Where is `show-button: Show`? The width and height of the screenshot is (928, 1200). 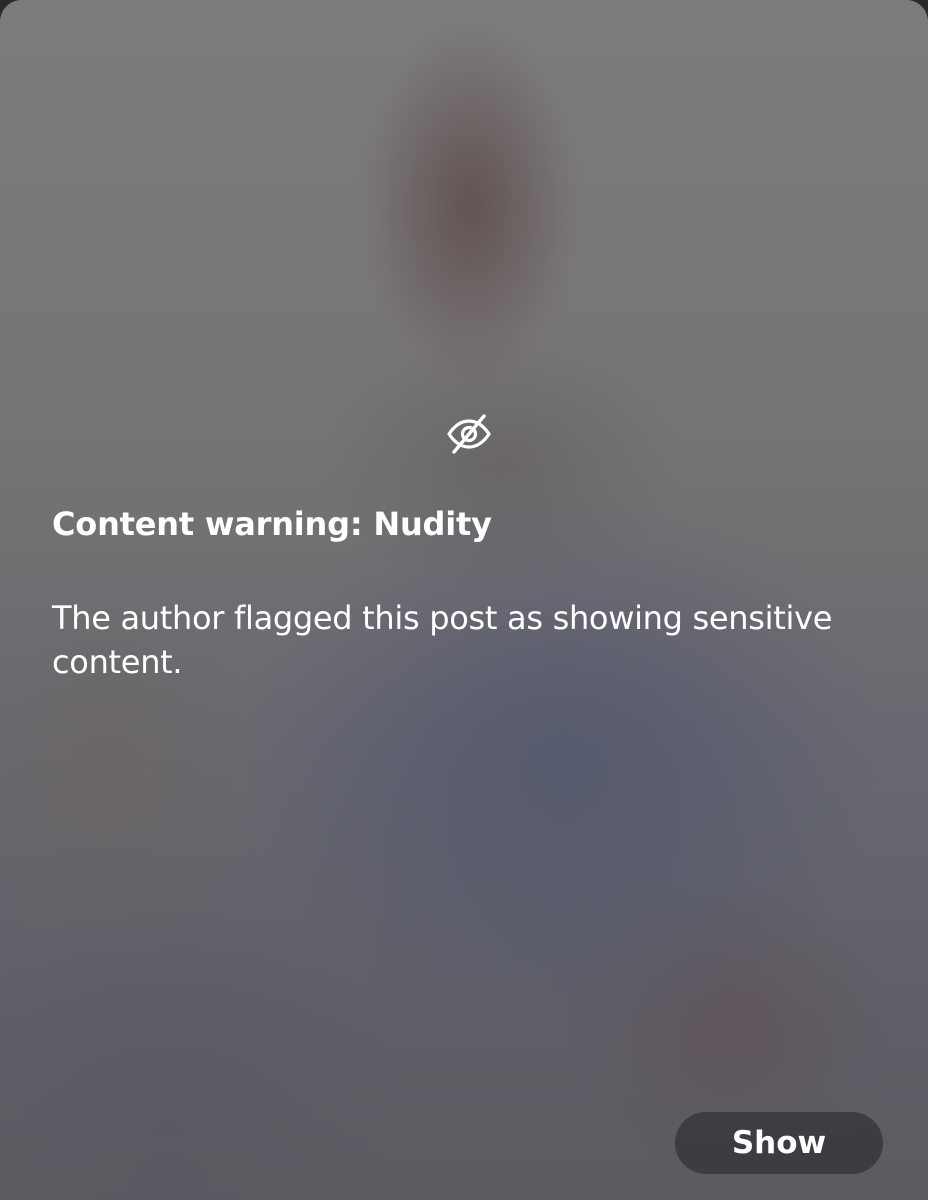 show-button: Show is located at coordinates (779, 1143).